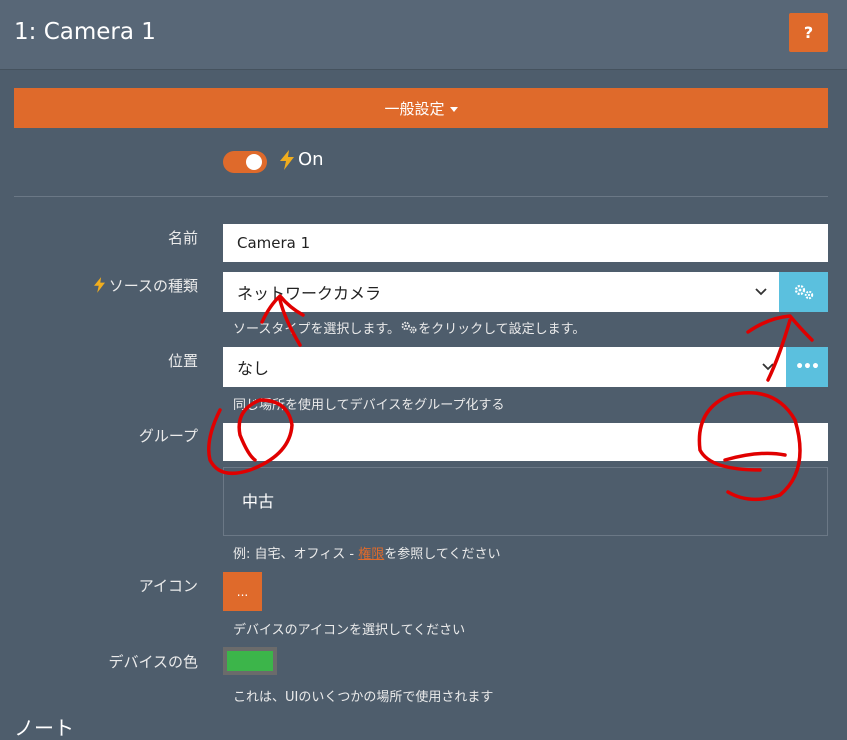 The height and width of the screenshot is (740, 847). Describe the element at coordinates (258, 501) in the screenshot. I see `group-tag: 中古` at that location.